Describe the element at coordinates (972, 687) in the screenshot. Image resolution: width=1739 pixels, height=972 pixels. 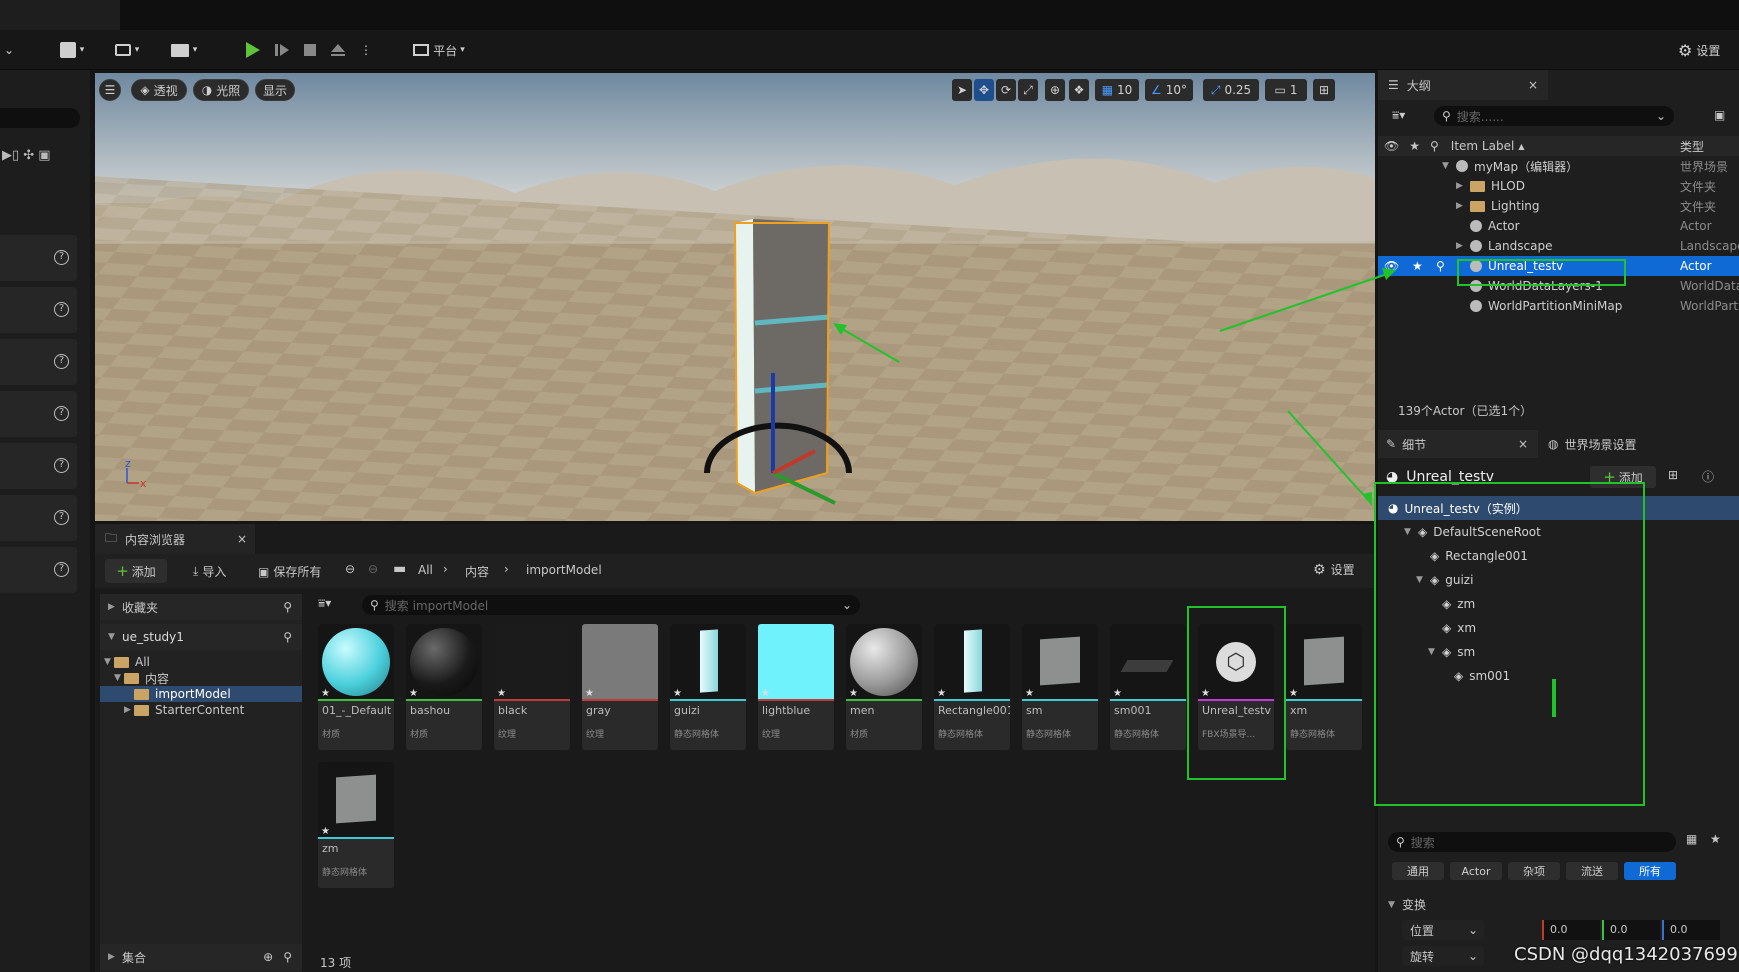
I see `asset-tile: ★ Rectangle001 静态网格体` at that location.